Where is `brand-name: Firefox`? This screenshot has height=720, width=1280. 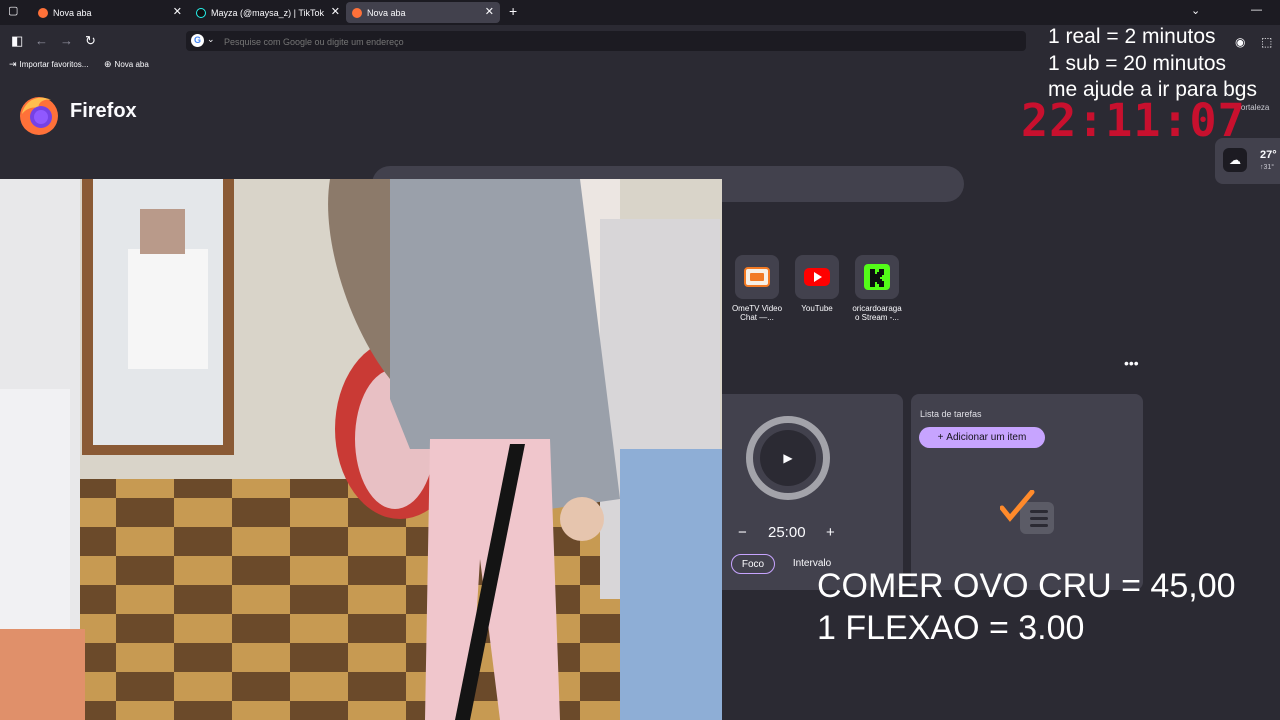
brand-name: Firefox is located at coordinates (103, 111).